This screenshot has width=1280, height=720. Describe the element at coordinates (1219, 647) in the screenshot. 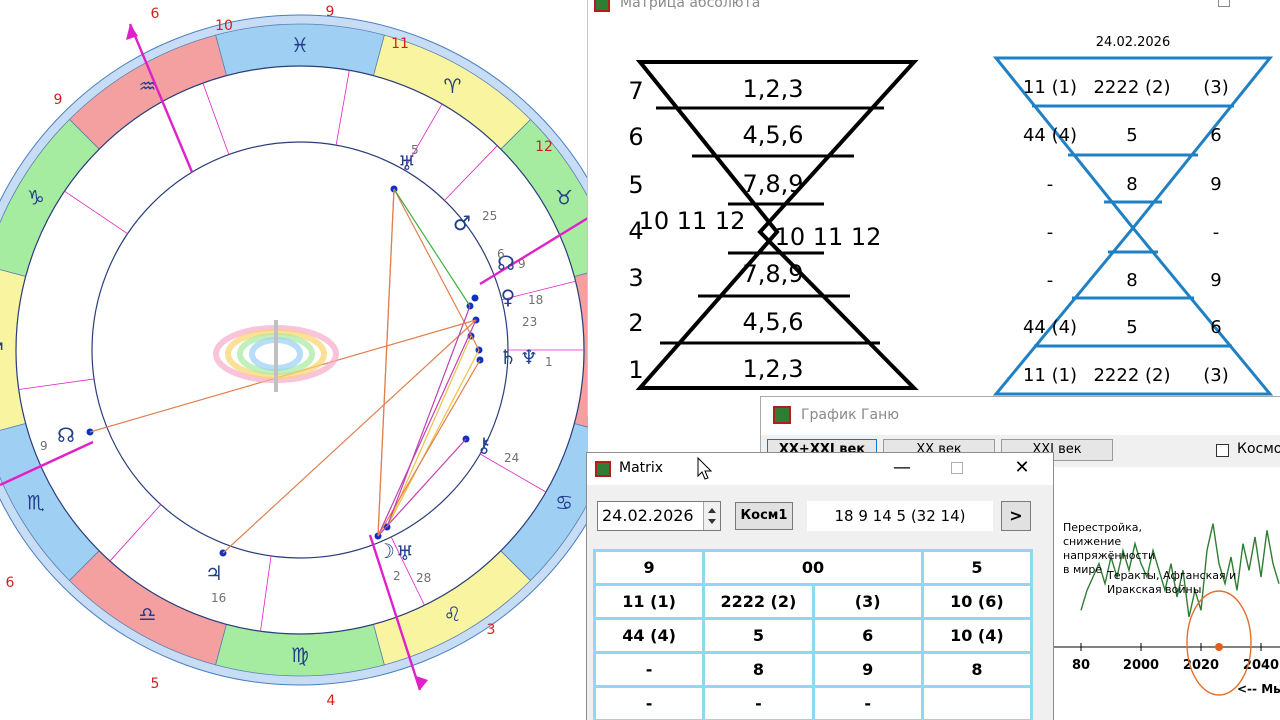

I see `current-year-marker` at that location.